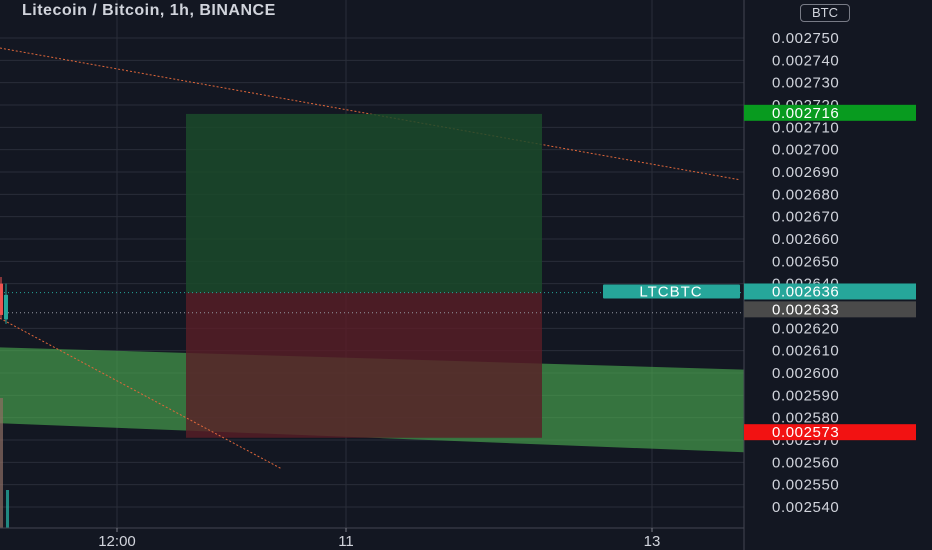 The image size is (932, 550). Describe the element at coordinates (805, 172) in the screenshot. I see `y-tick-label: 0.002690` at that location.